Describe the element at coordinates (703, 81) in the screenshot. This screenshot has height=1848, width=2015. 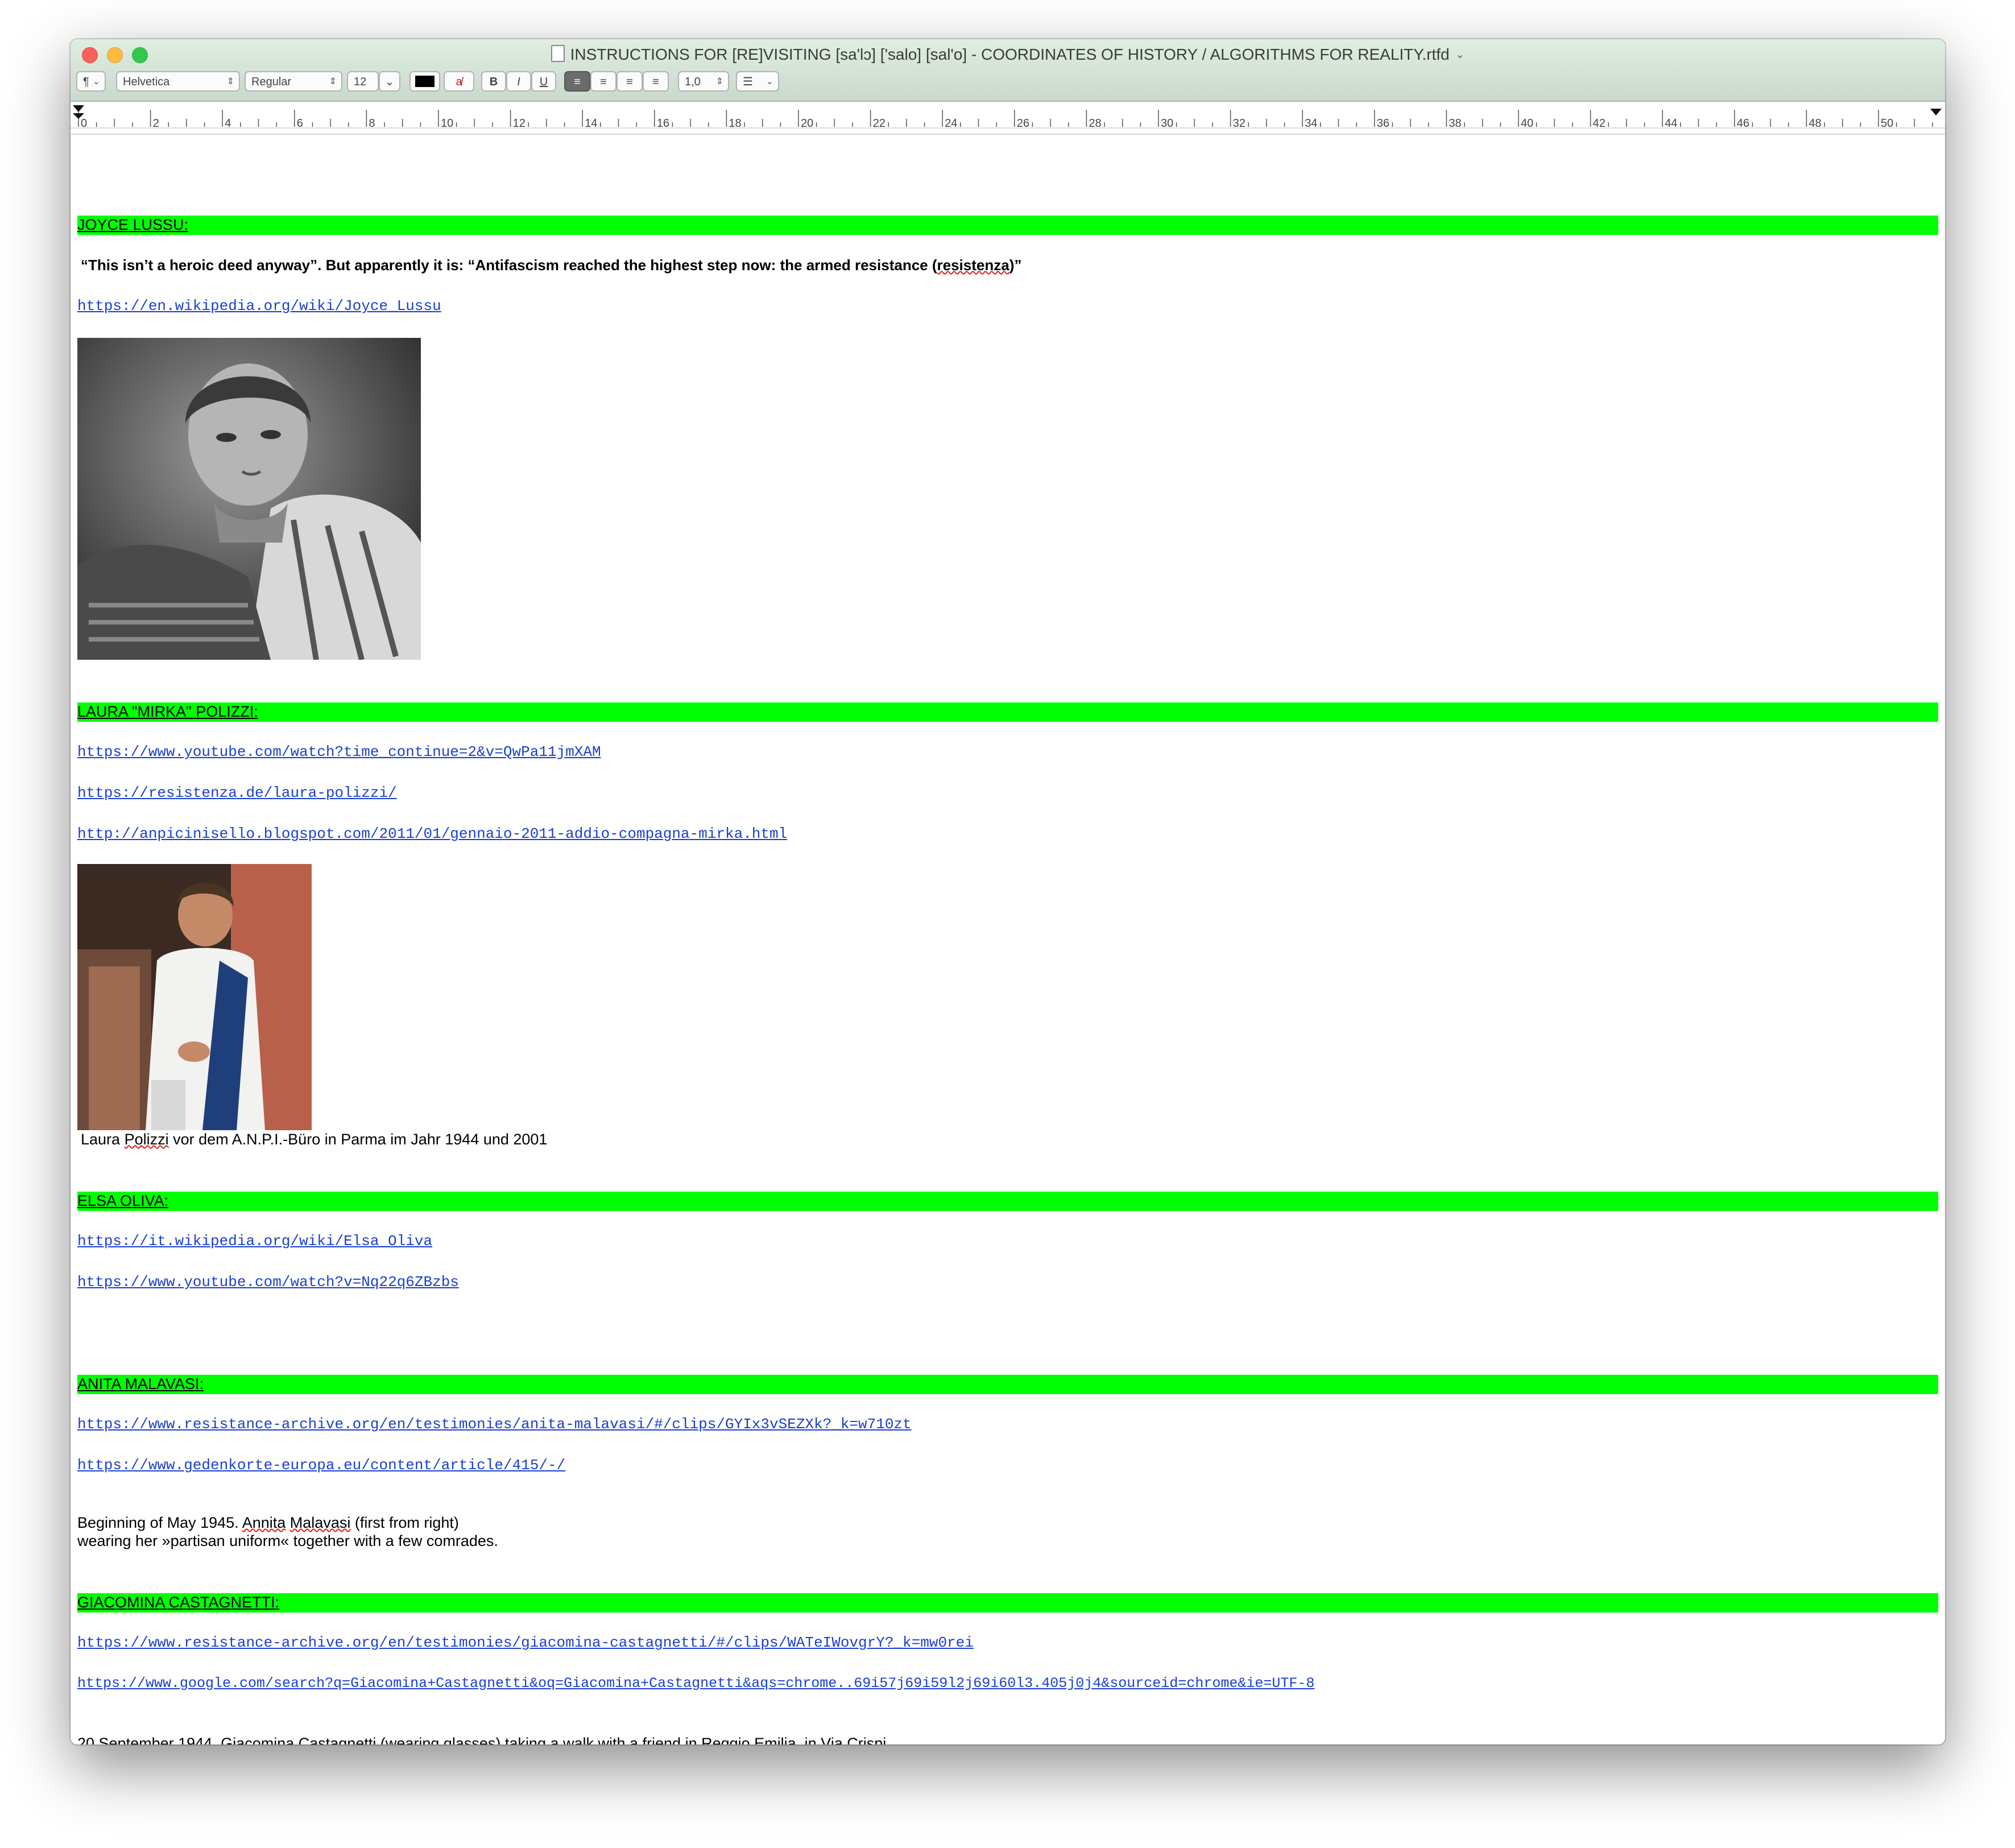
I see `line-spacing-popup: 1,0 ⇕` at that location.